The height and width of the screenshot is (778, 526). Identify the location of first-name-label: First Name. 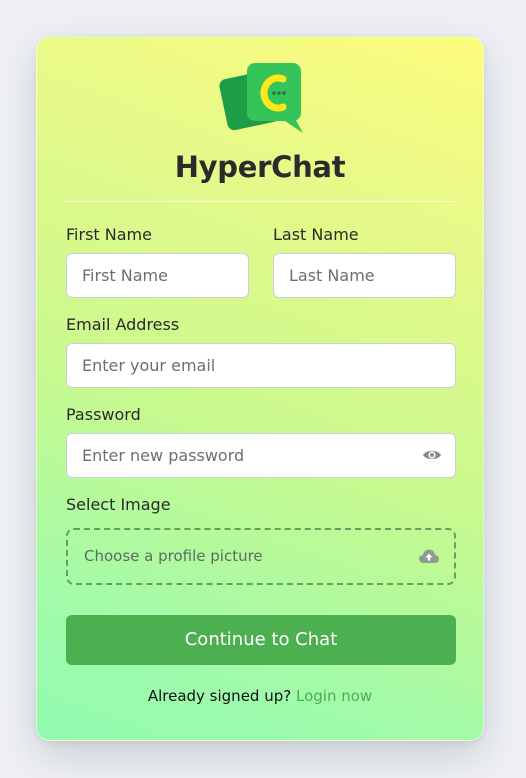
(109, 234).